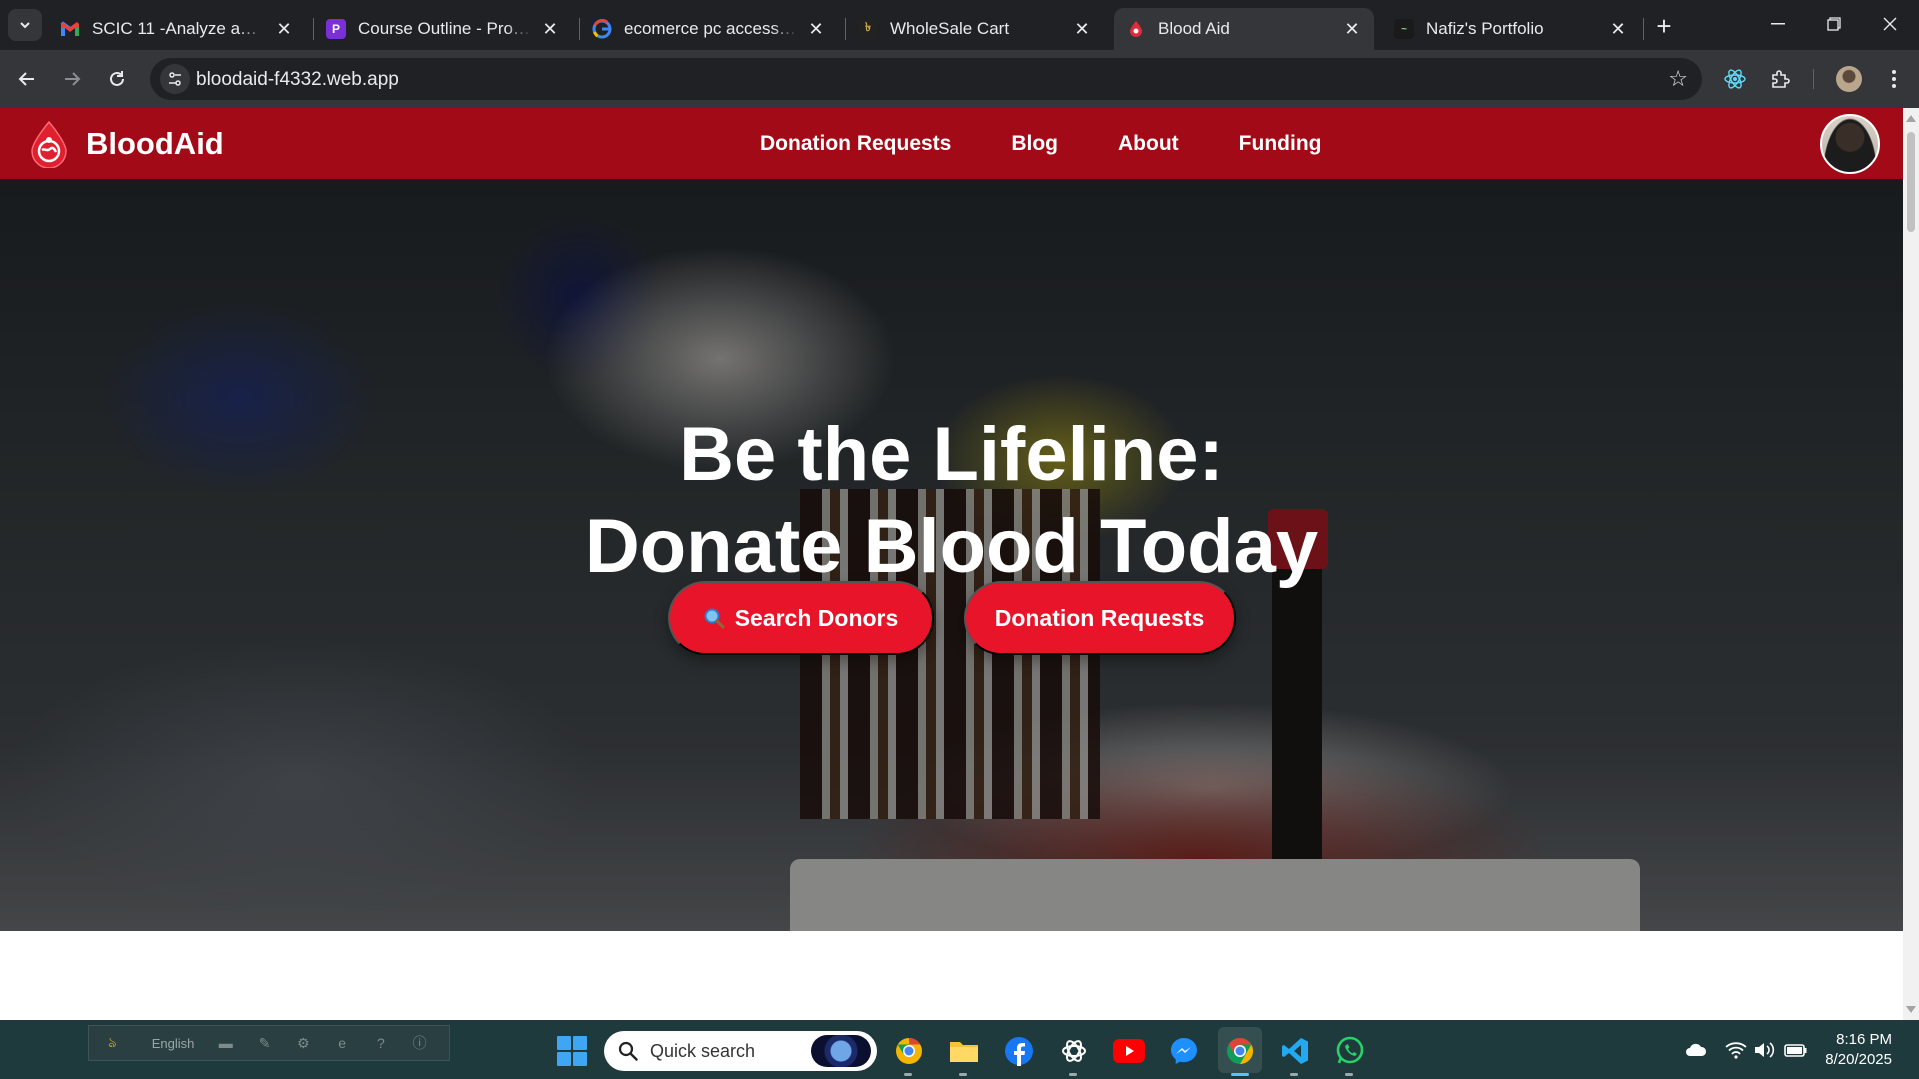 This screenshot has width=1919, height=1079. I want to click on bloodaid-icon, so click(1136, 29).